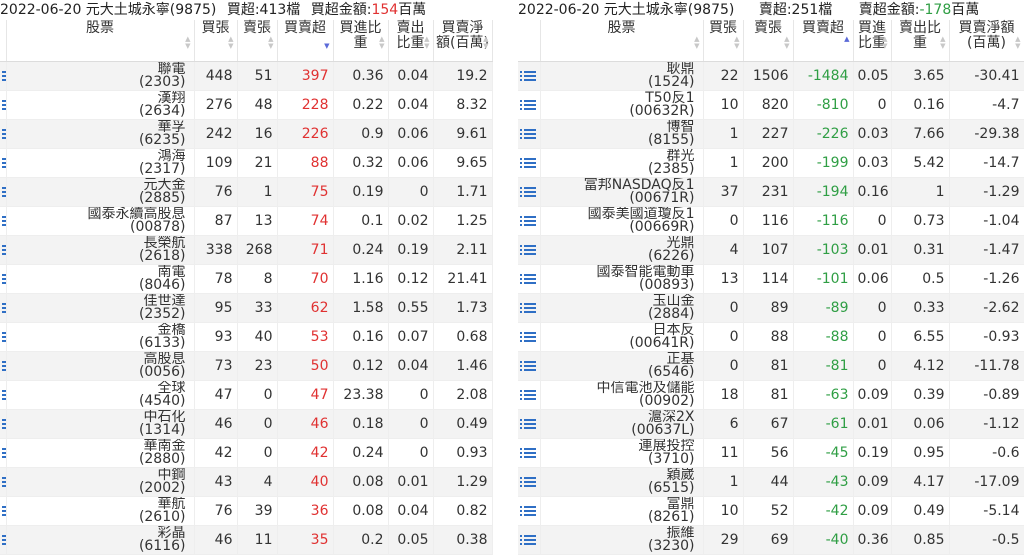 The image size is (1024, 555). I want to click on table-row: 連展投控 (3710) 11 56 -45 0.19 0.95 -0.6, so click(771, 453).